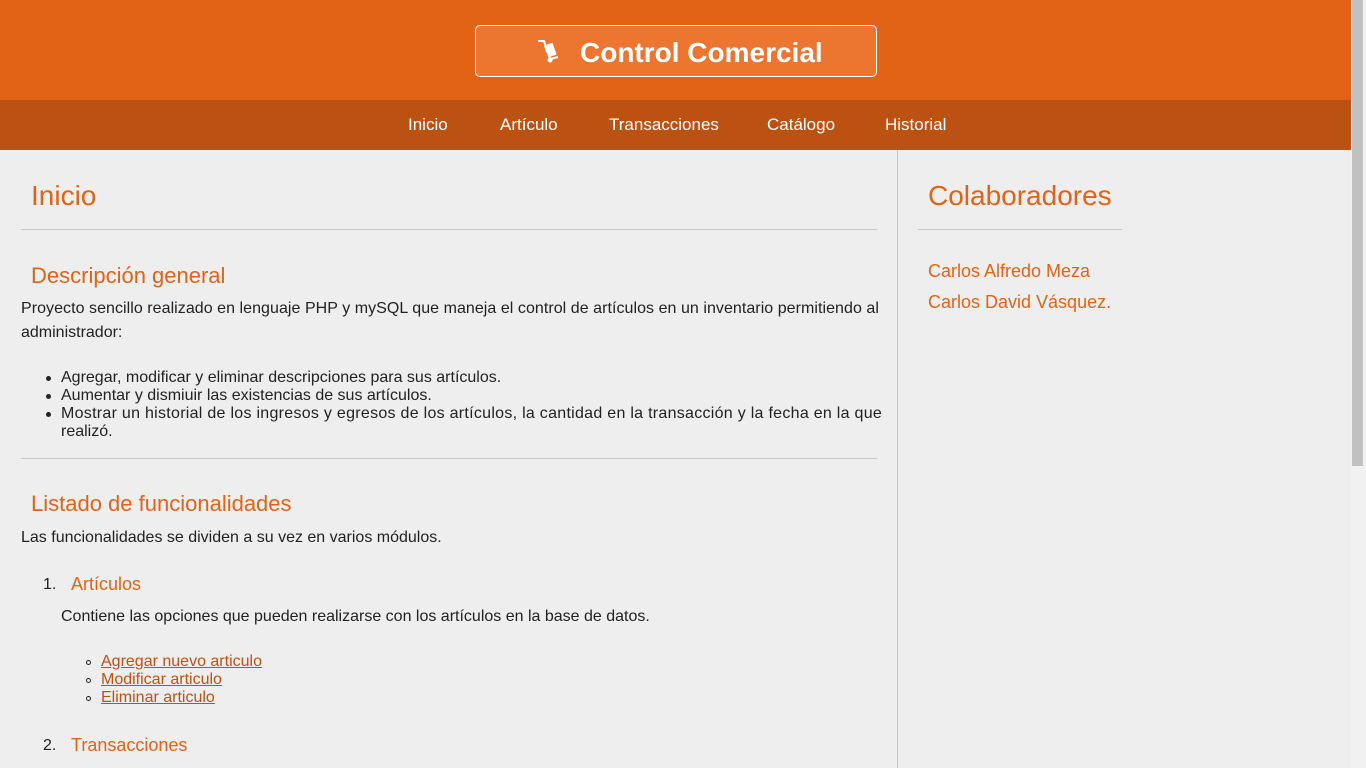  I want to click on module-title-transacciones: Transacciones, so click(129, 745).